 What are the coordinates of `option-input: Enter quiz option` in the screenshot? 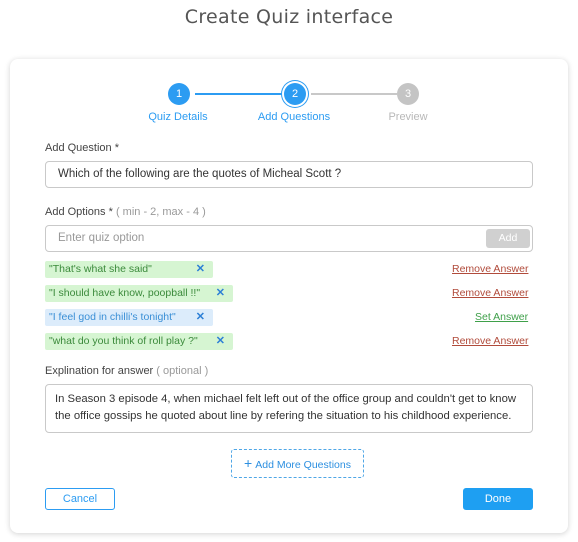 It's located at (289, 238).